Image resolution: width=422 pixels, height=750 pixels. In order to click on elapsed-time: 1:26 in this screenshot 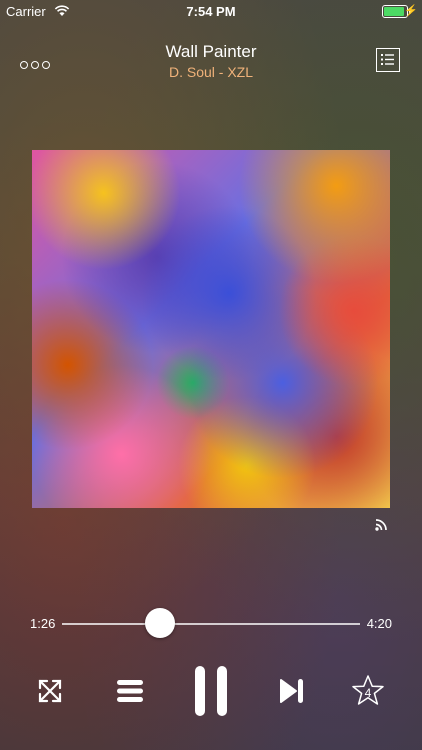, I will do `click(43, 623)`.